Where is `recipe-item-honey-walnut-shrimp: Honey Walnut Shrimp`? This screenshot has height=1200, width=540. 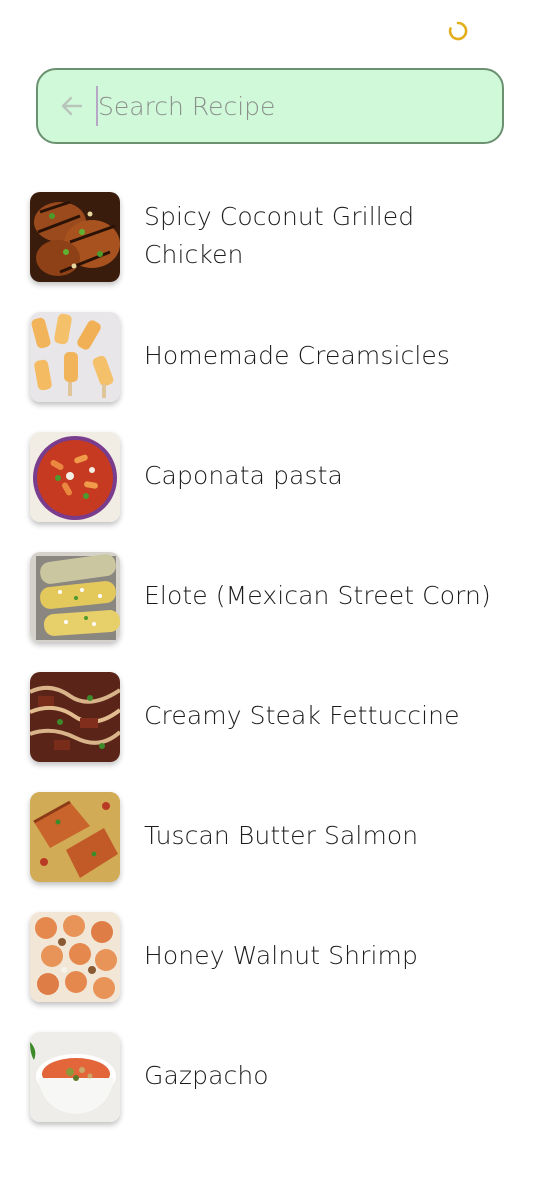
recipe-item-honey-walnut-shrimp: Honey Walnut Shrimp is located at coordinates (270, 956).